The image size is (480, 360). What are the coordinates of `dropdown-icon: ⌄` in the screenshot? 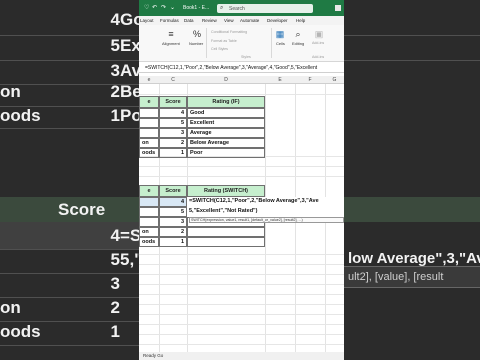 It's located at (172, 8).